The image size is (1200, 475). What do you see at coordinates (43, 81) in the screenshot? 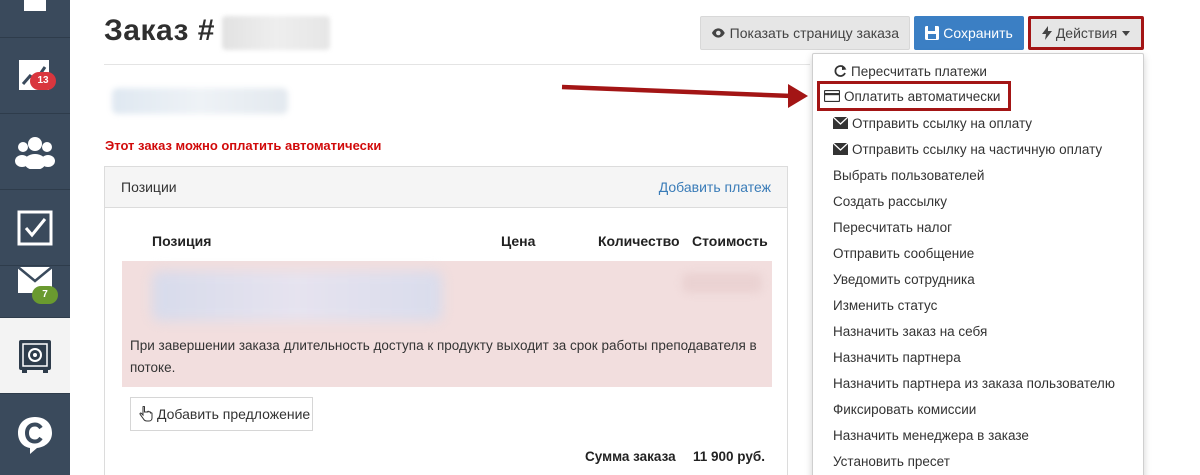
I see `reports-badge: 13` at bounding box center [43, 81].